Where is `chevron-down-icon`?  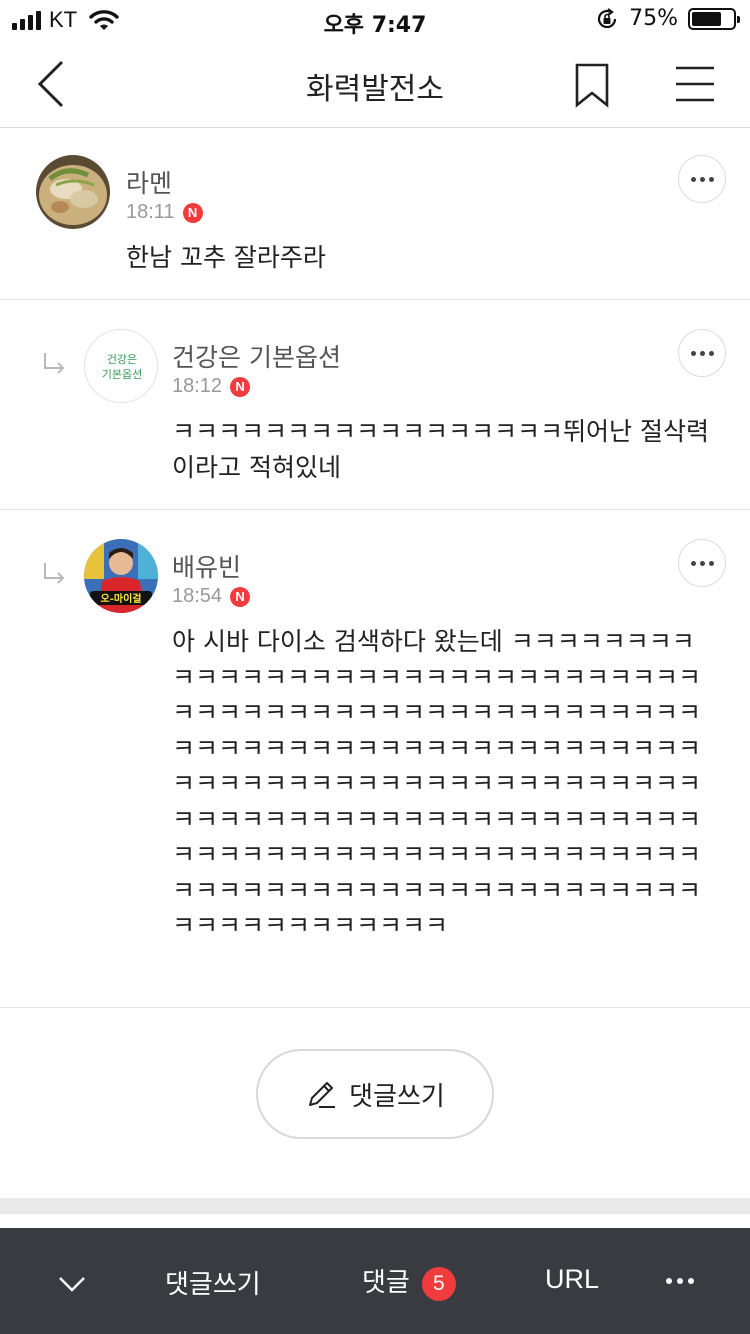 chevron-down-icon is located at coordinates (72, 1284).